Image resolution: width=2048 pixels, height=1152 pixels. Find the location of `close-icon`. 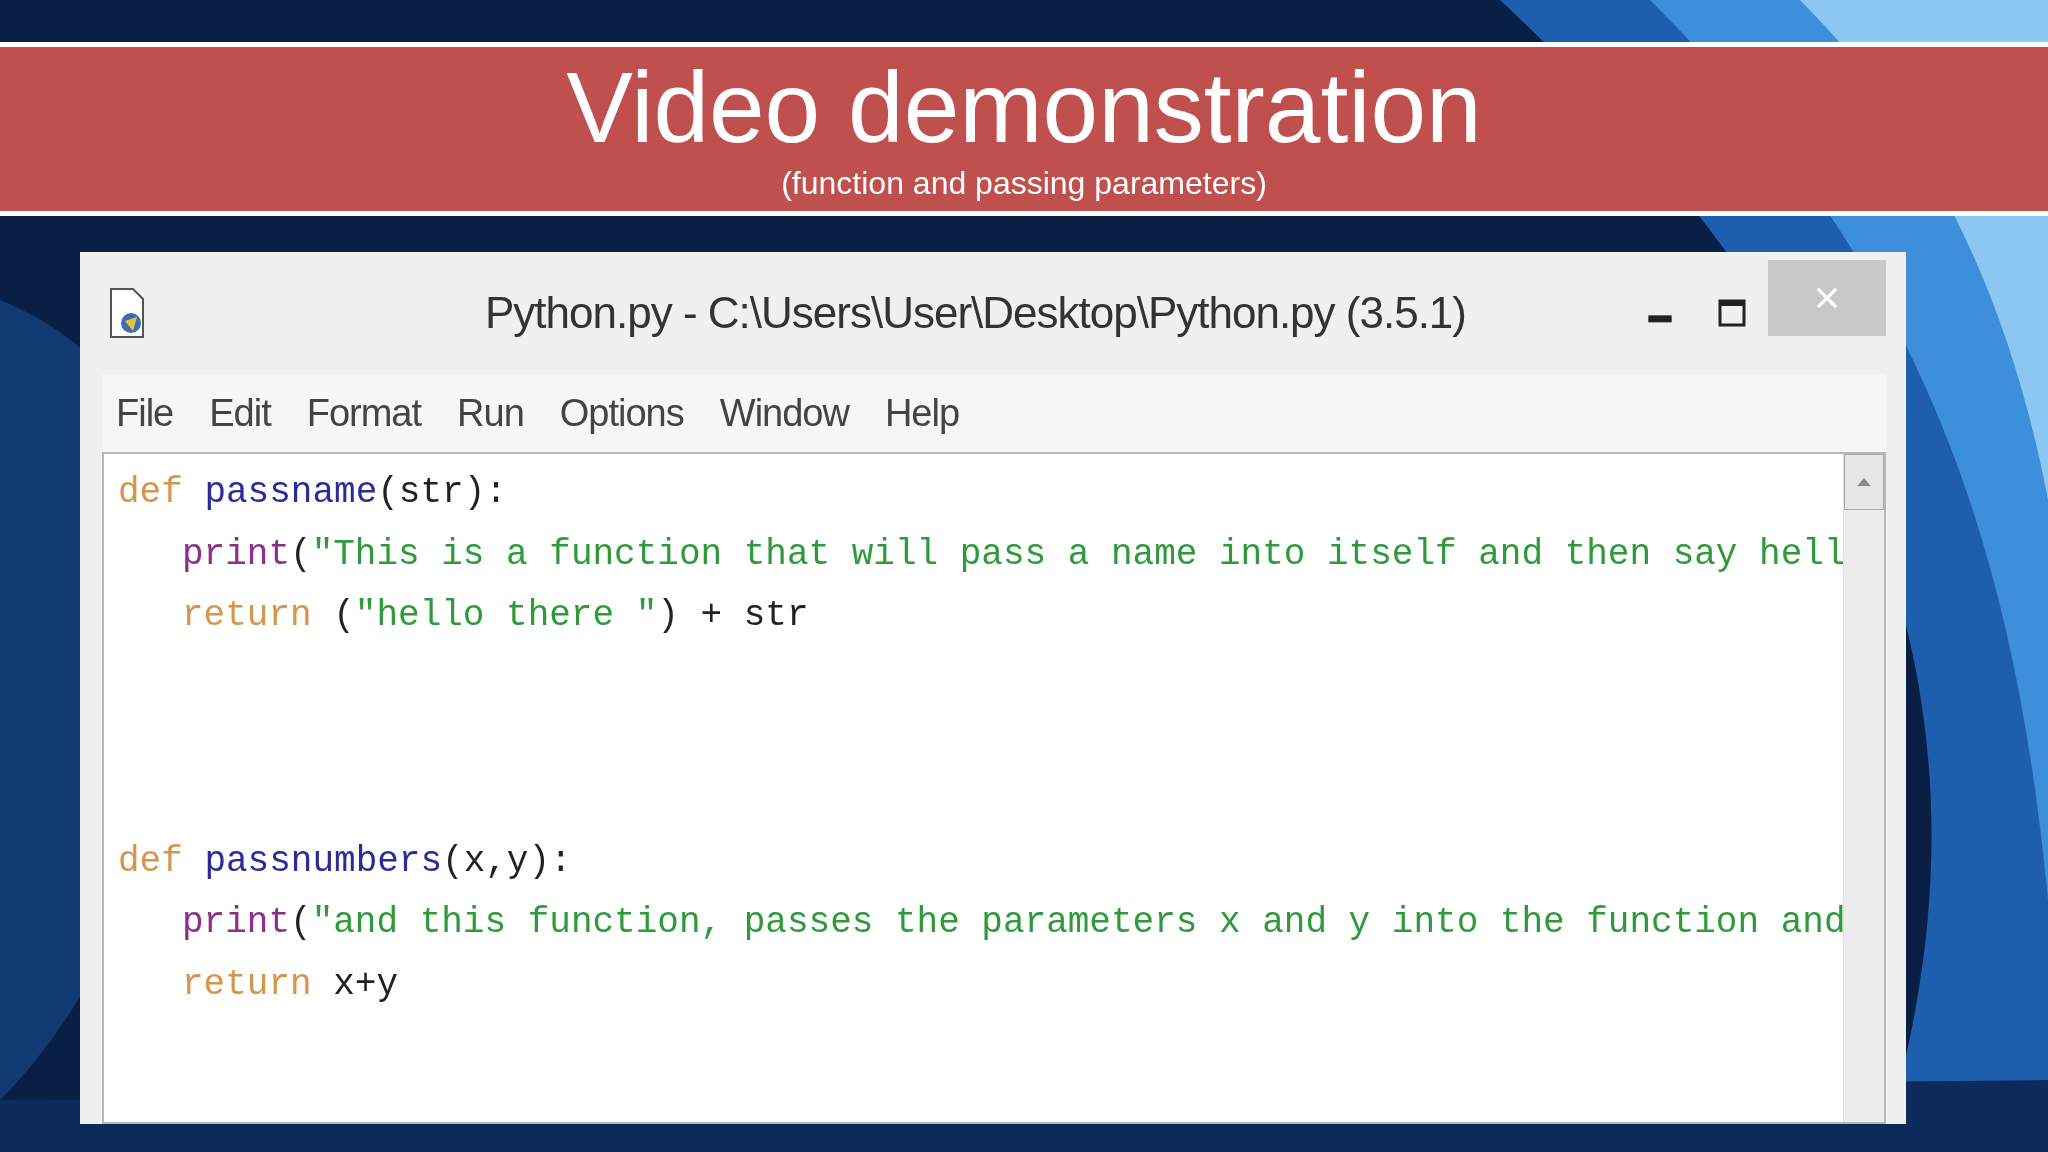

close-icon is located at coordinates (1827, 298).